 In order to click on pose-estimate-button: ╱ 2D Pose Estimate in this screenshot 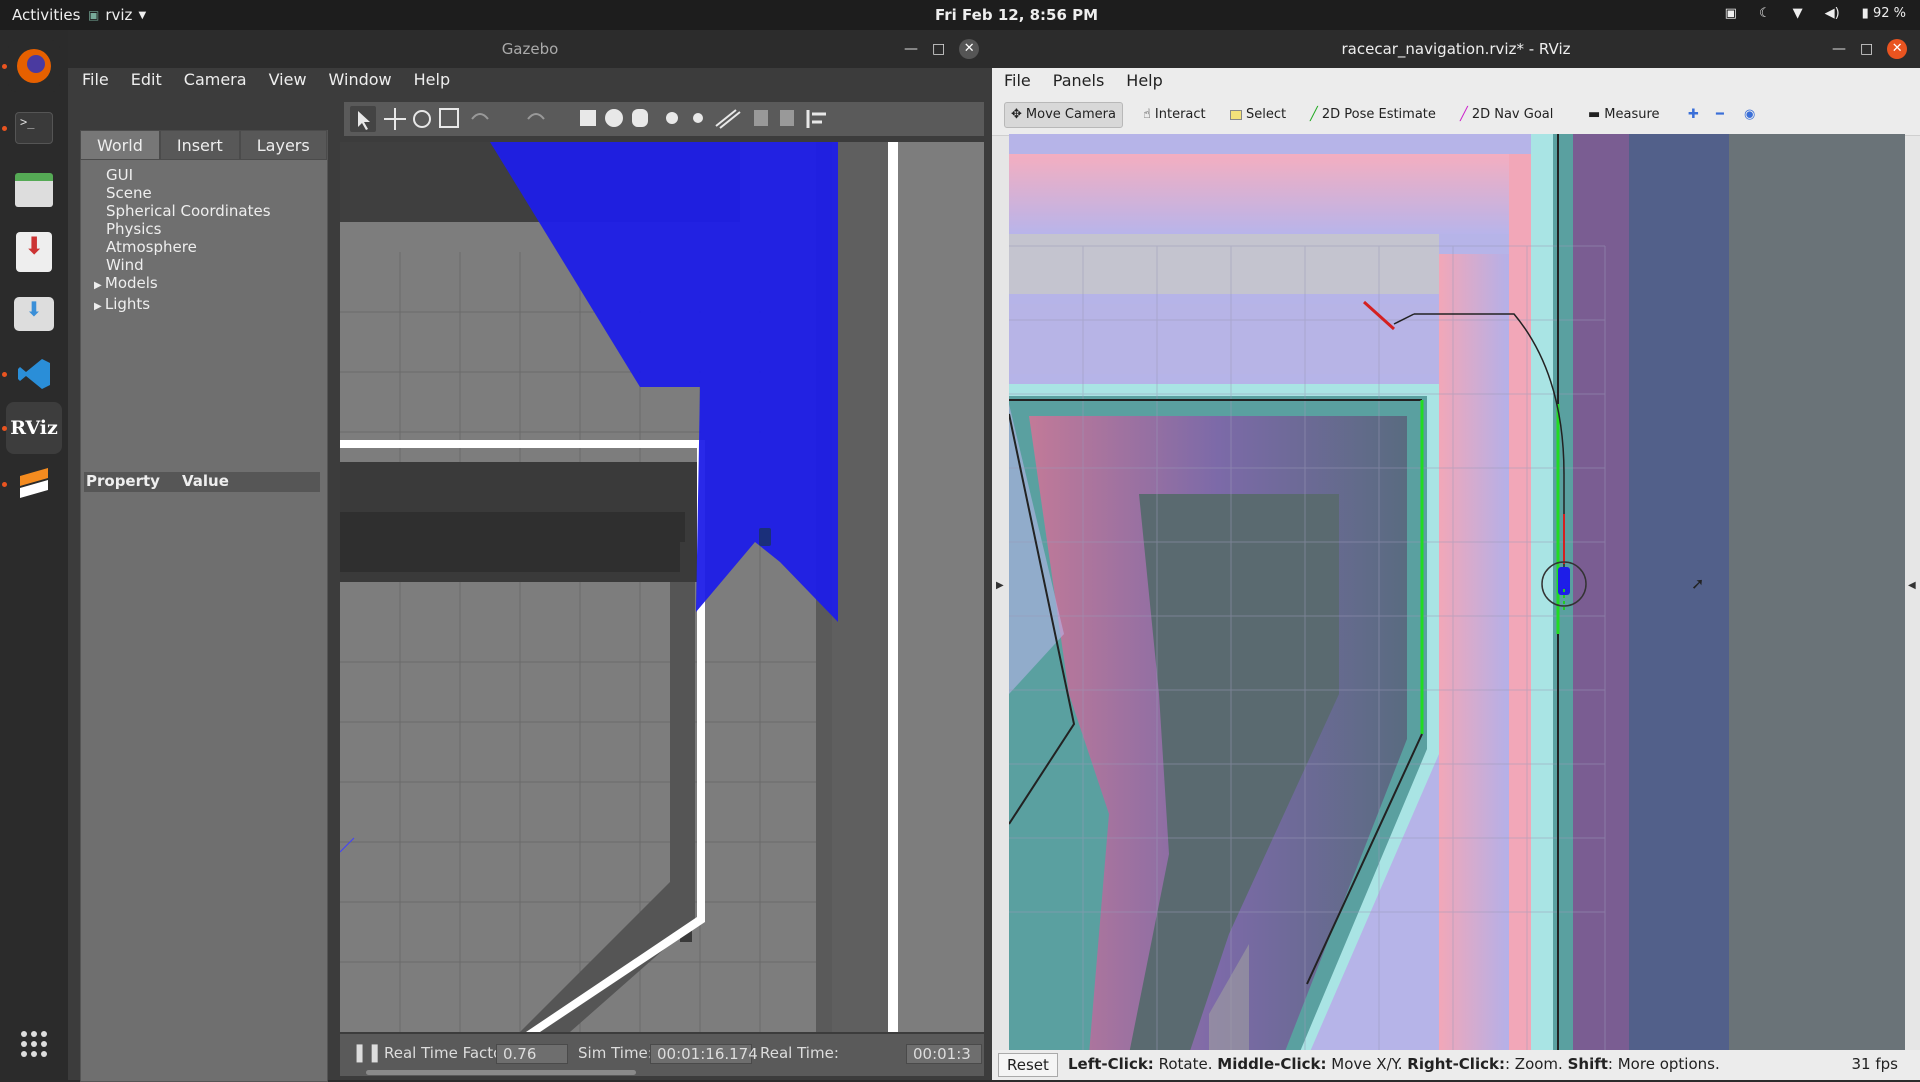, I will do `click(1373, 115)`.